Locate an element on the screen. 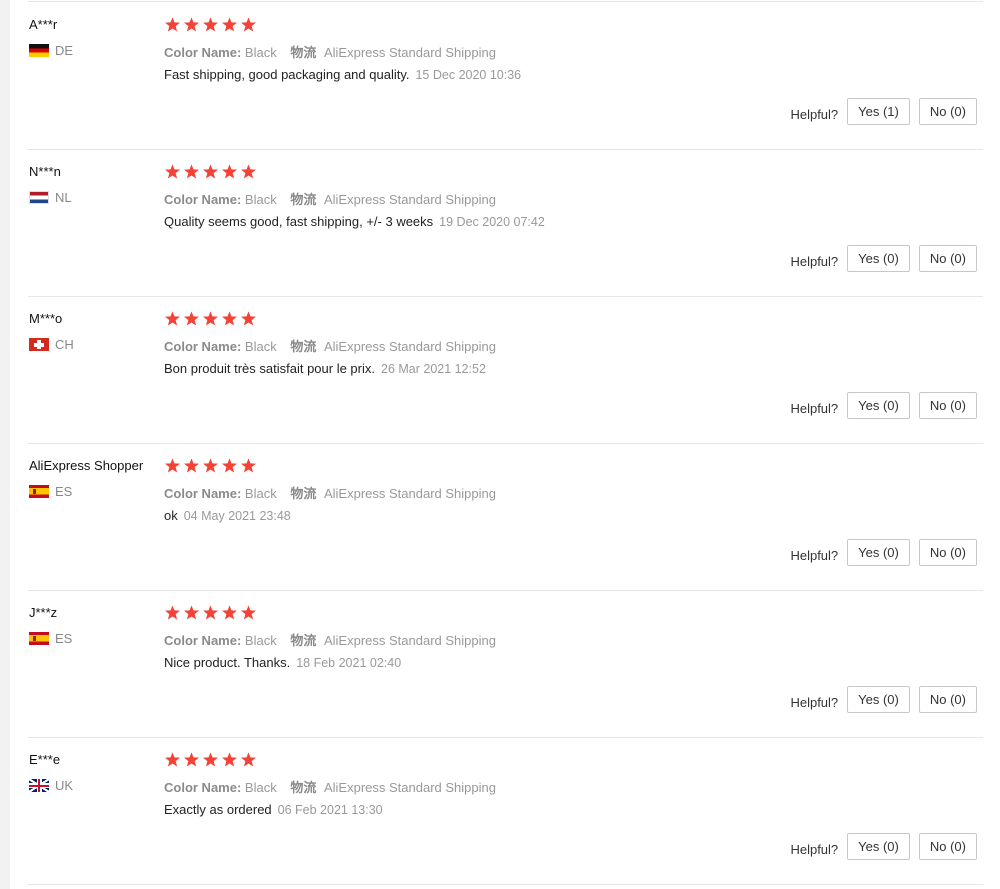  flag-ch-icon is located at coordinates (39, 344).